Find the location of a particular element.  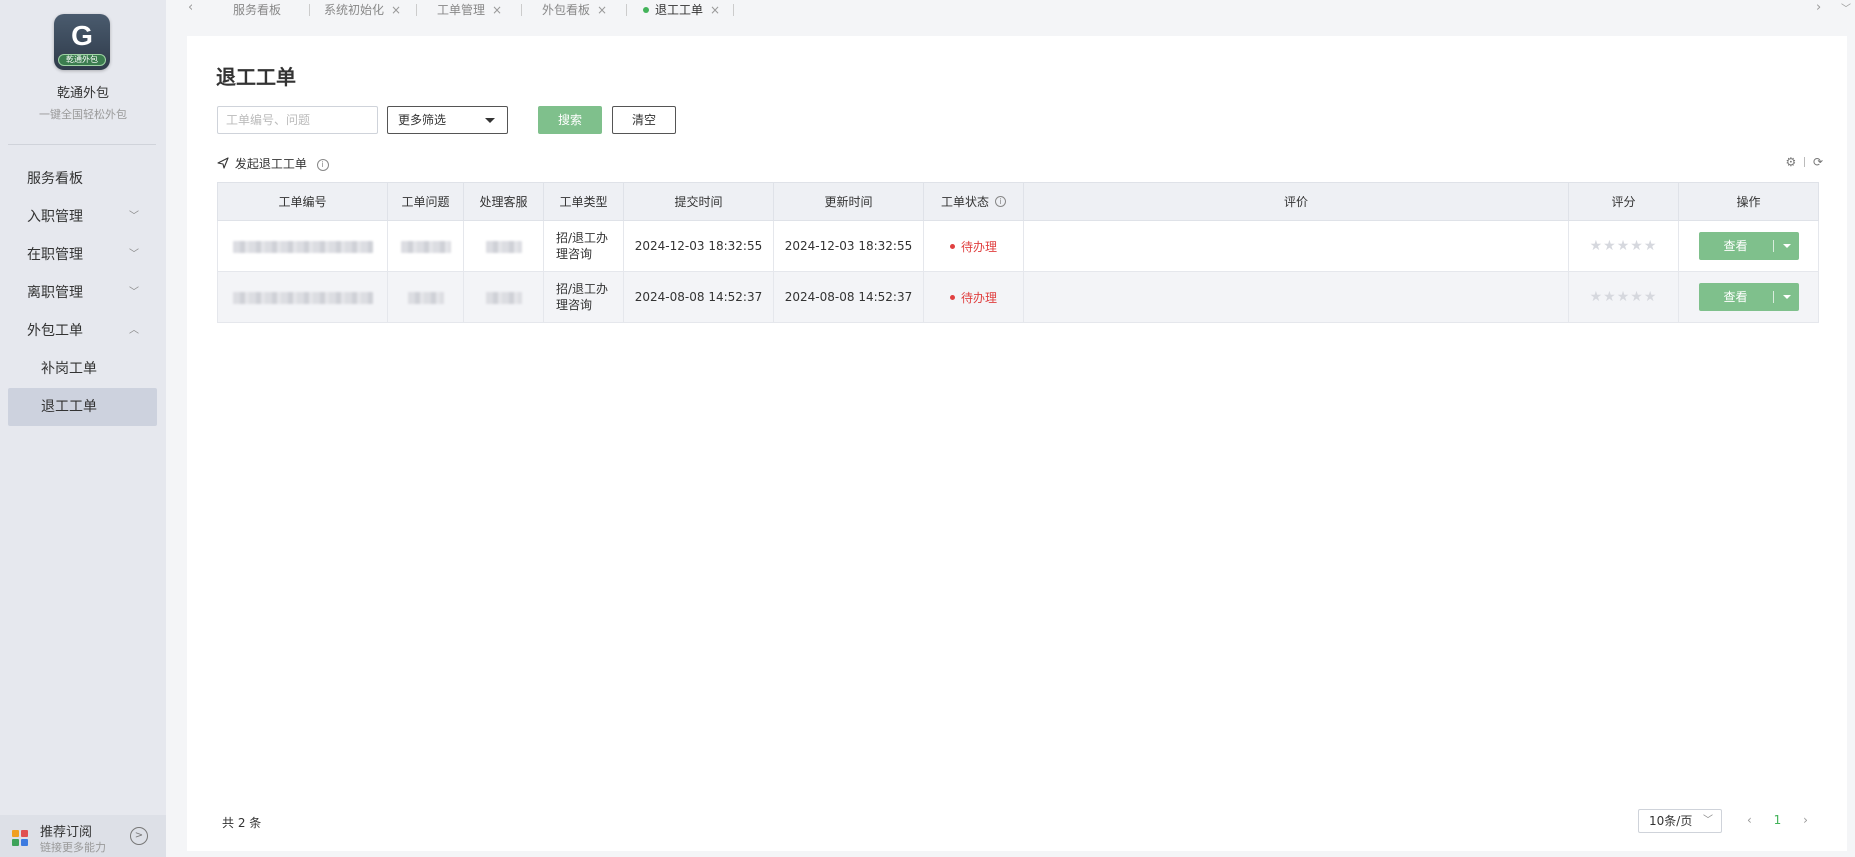

brand-logo: G 乾通外包 is located at coordinates (82, 42).